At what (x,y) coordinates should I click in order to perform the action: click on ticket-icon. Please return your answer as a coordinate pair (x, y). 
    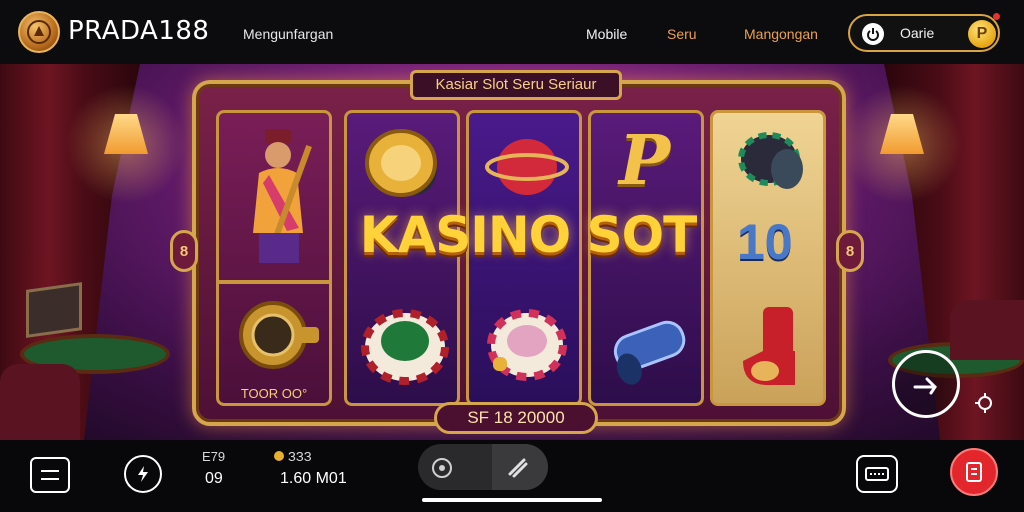
    Looking at the image, I should click on (877, 474).